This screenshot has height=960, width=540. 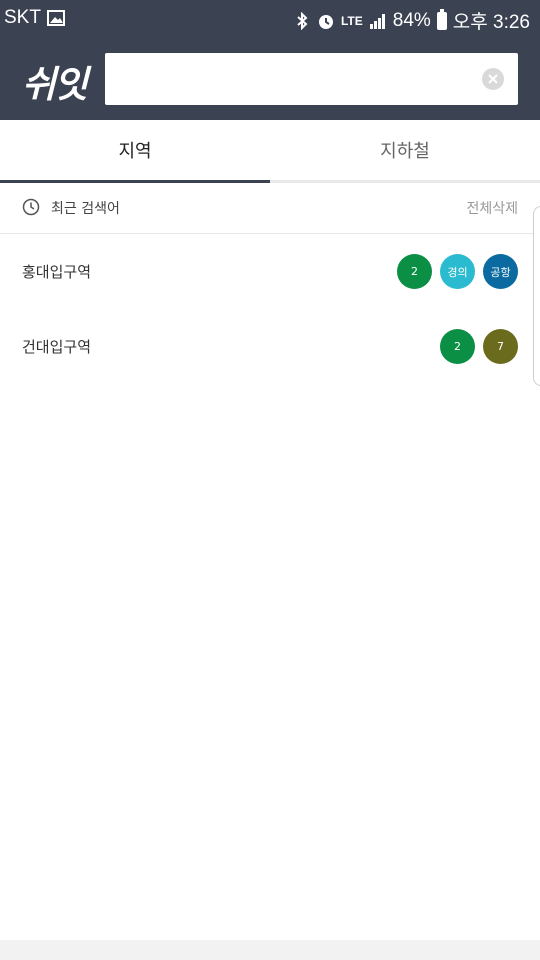 I want to click on line-badges: 2 경의 공항, so click(x=457, y=271).